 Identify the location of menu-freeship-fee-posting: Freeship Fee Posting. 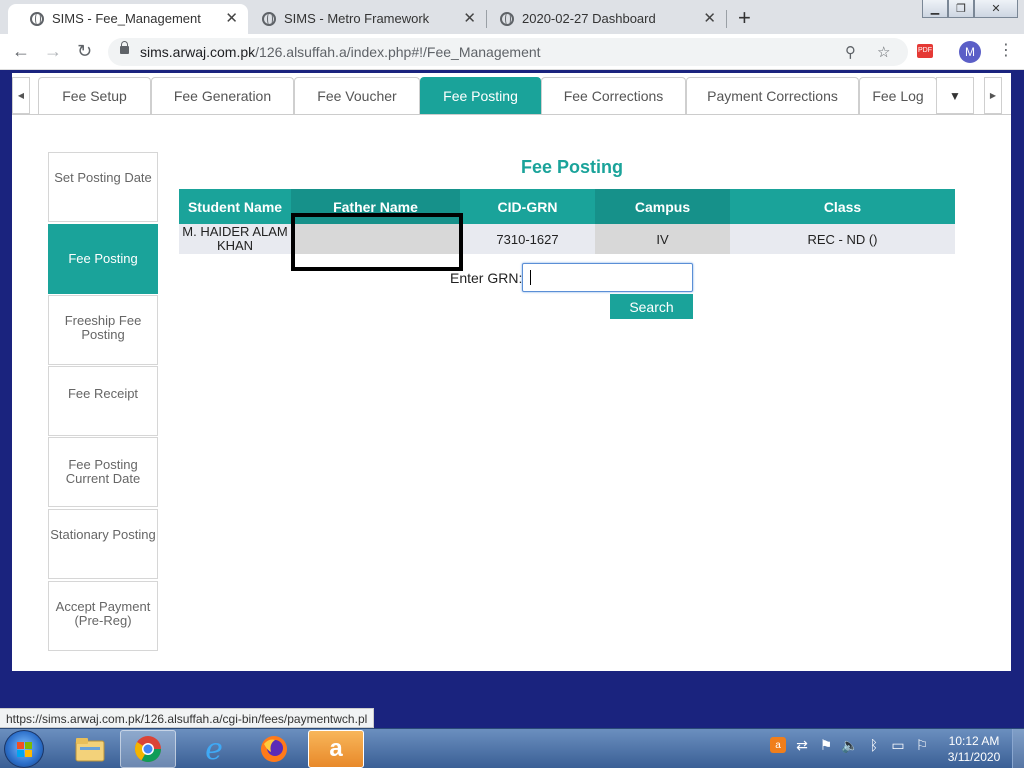
(103, 330).